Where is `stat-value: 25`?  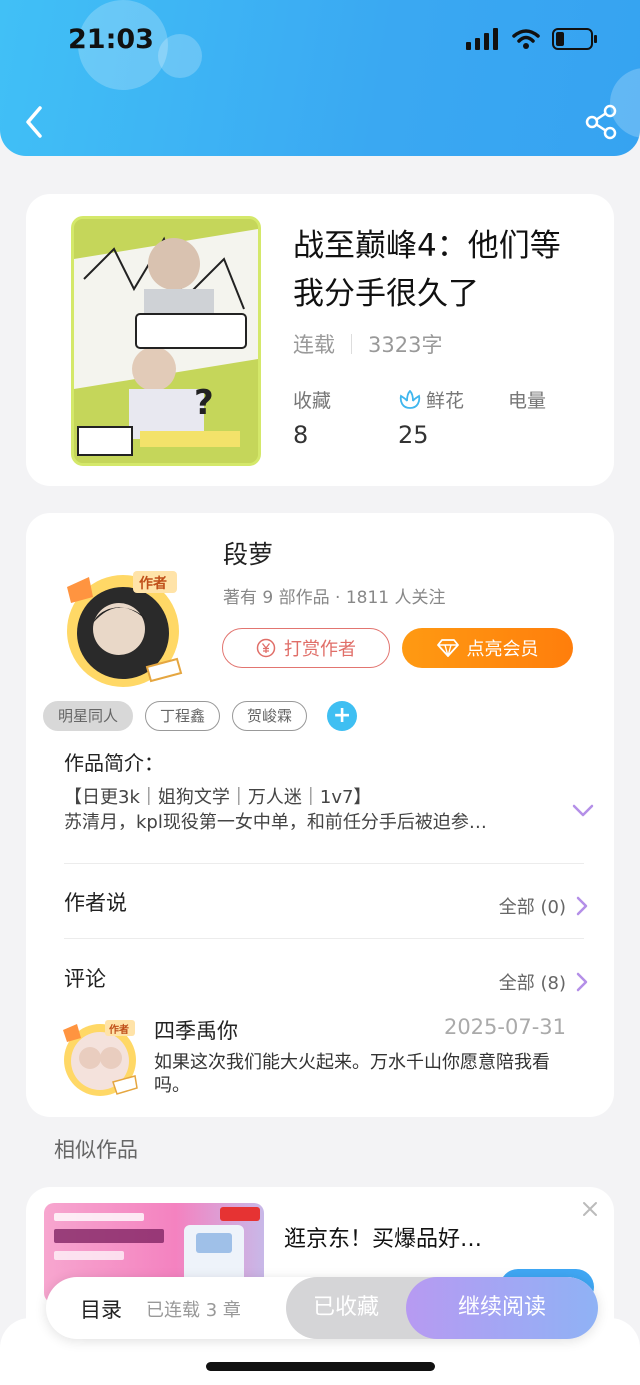 stat-value: 25 is located at coordinates (413, 435).